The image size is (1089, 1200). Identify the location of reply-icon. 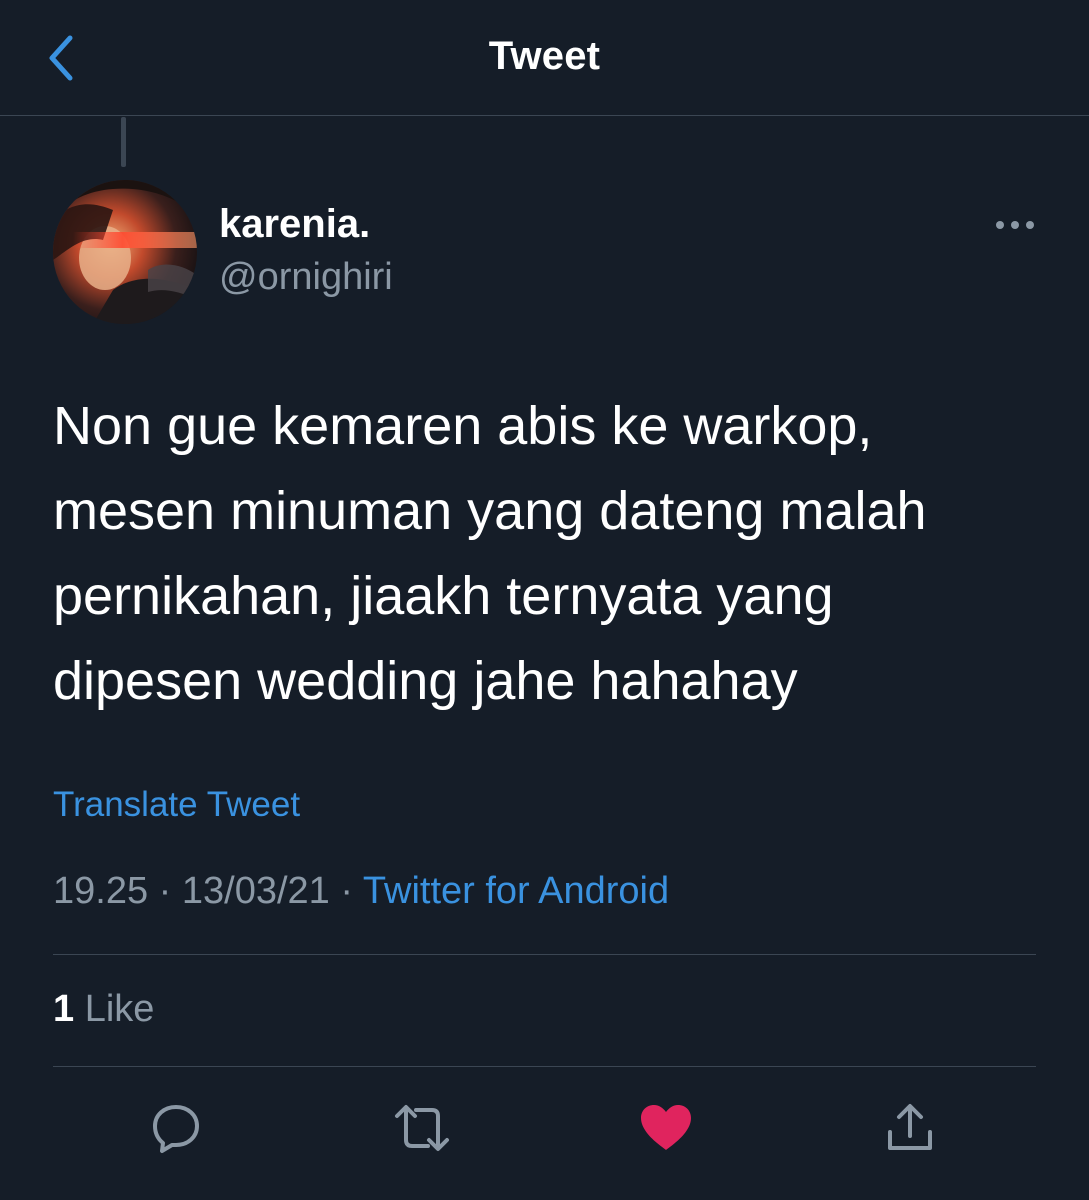
(176, 1129).